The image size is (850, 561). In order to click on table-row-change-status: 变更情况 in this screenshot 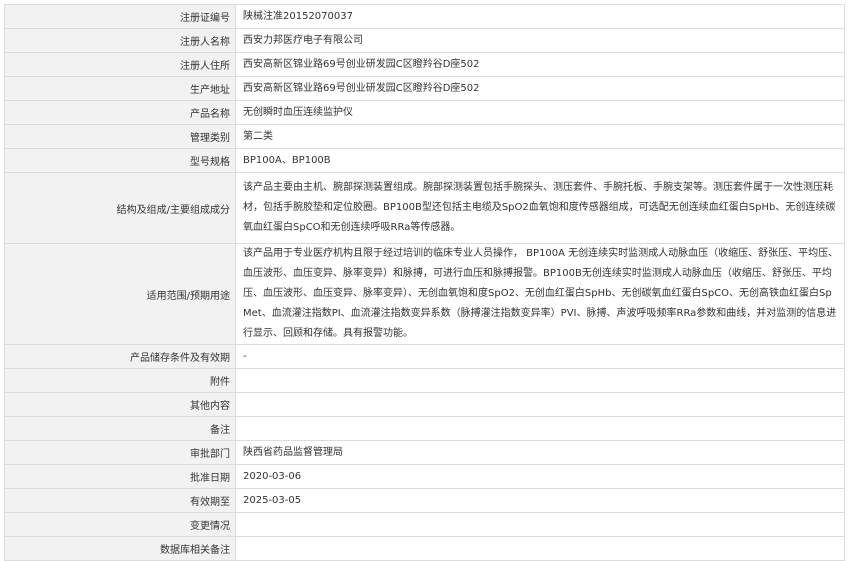, I will do `click(424, 524)`.